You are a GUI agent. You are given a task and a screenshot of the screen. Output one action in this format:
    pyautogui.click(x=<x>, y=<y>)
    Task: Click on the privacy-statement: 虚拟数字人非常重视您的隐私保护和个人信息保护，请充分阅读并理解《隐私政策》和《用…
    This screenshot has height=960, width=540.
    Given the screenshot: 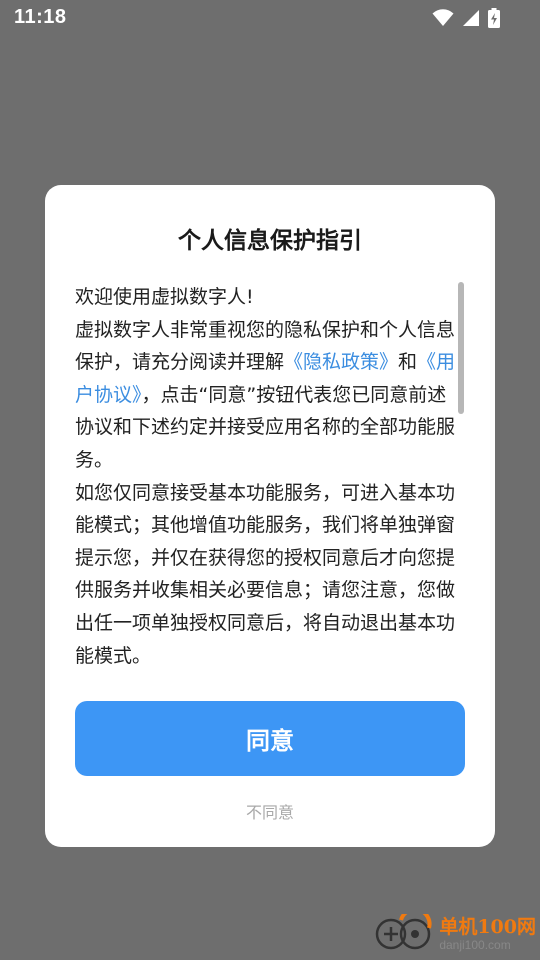 What is the action you would take?
    pyautogui.click(x=267, y=395)
    